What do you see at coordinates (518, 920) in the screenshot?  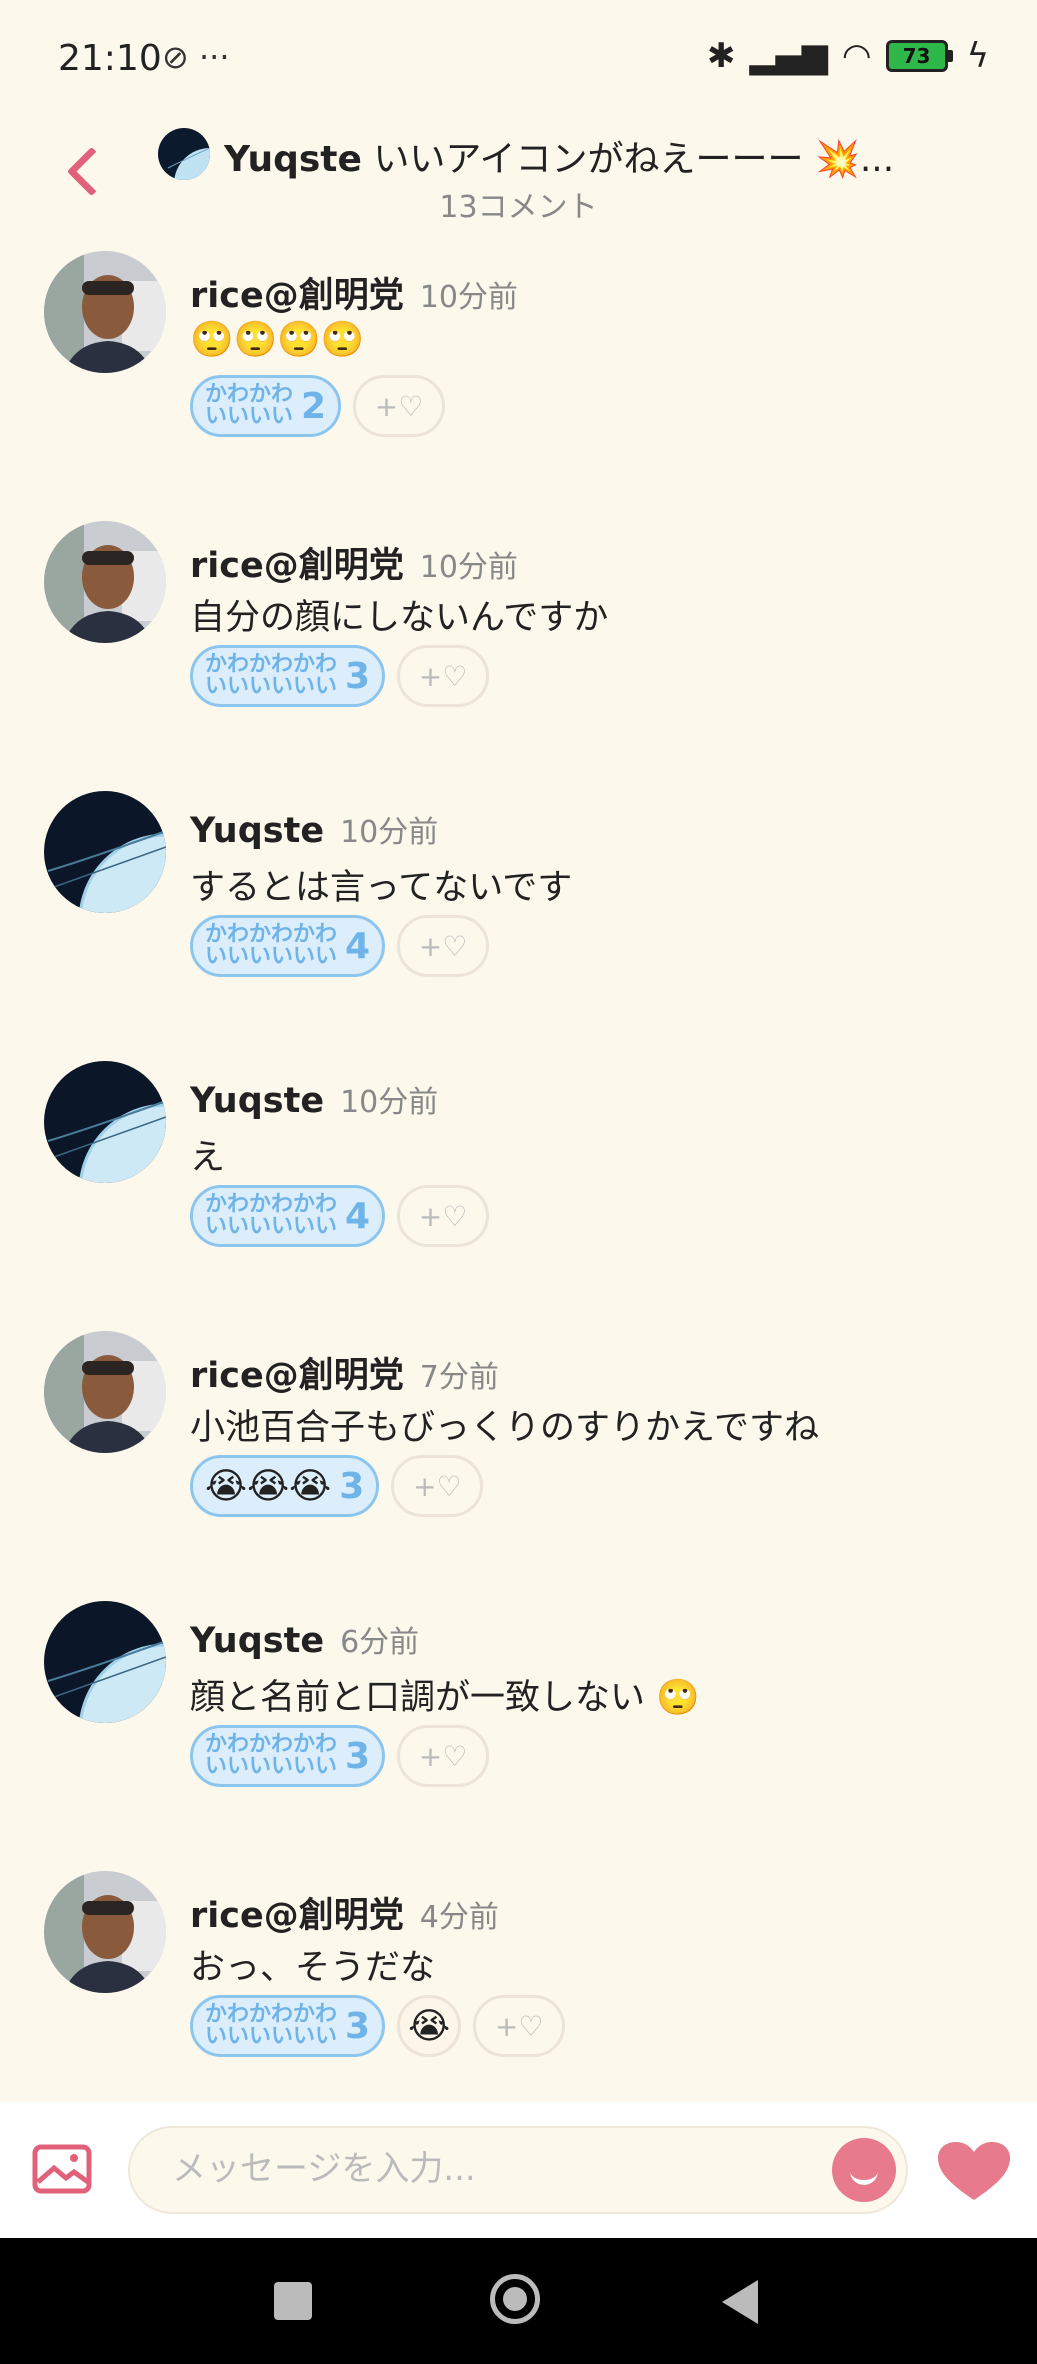 I see `comment-item: Yuqste 10分前するとは言ってないですかわかわかわ いいいいいい 4 +♡` at bounding box center [518, 920].